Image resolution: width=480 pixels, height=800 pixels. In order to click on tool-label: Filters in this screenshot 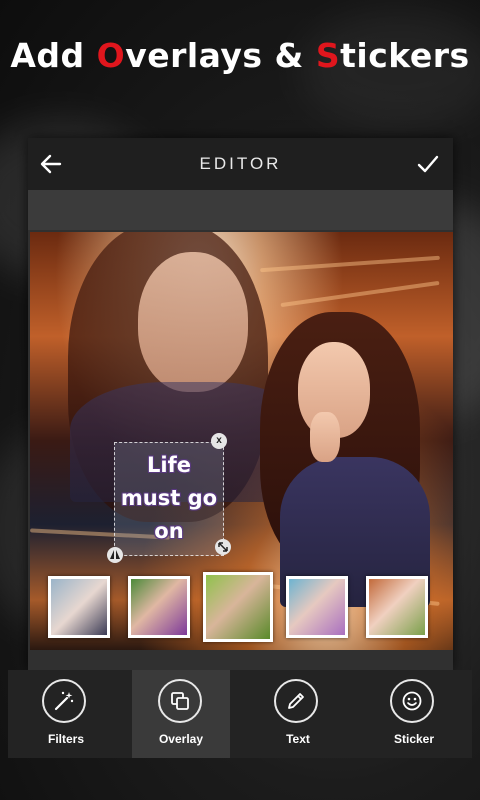, I will do `click(65, 739)`.